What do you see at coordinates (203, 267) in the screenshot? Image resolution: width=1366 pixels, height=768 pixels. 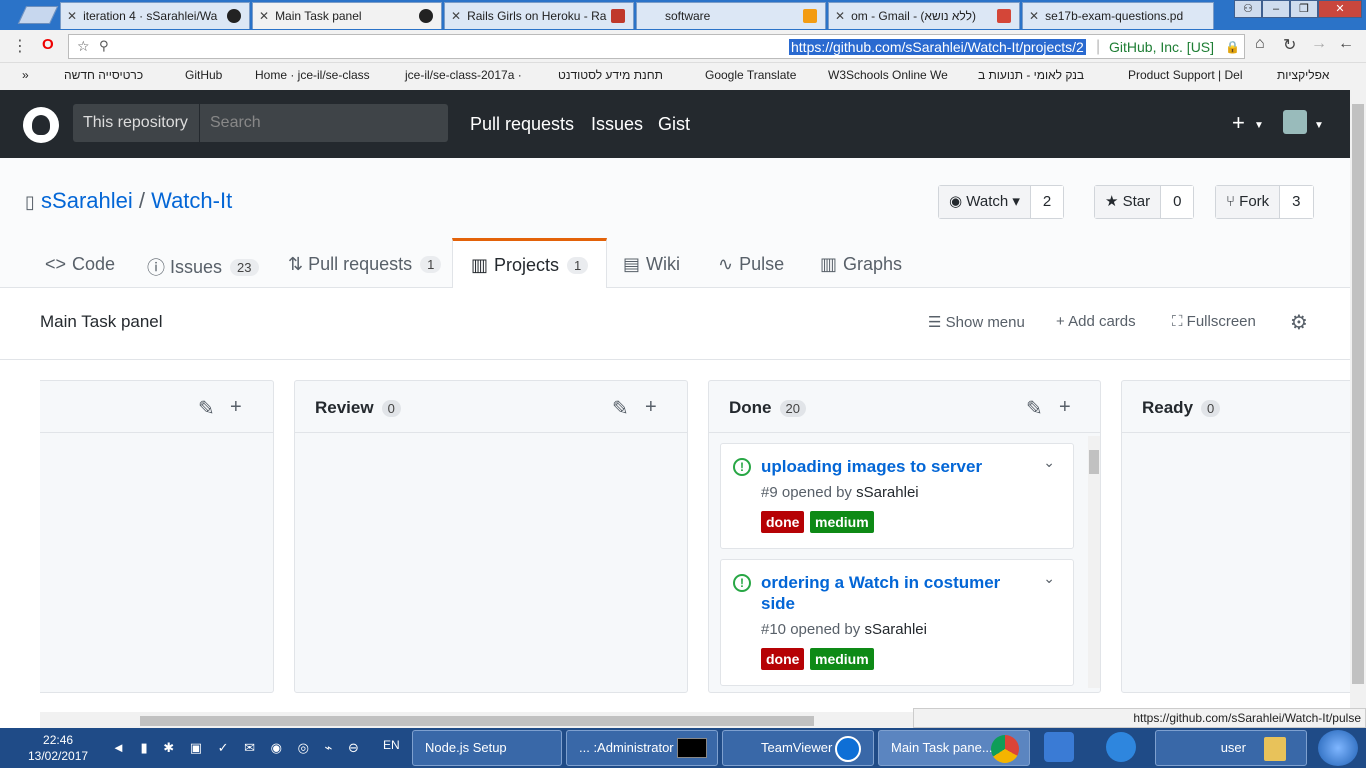 I see `tab-issues: ⓘ Issues 23` at bounding box center [203, 267].